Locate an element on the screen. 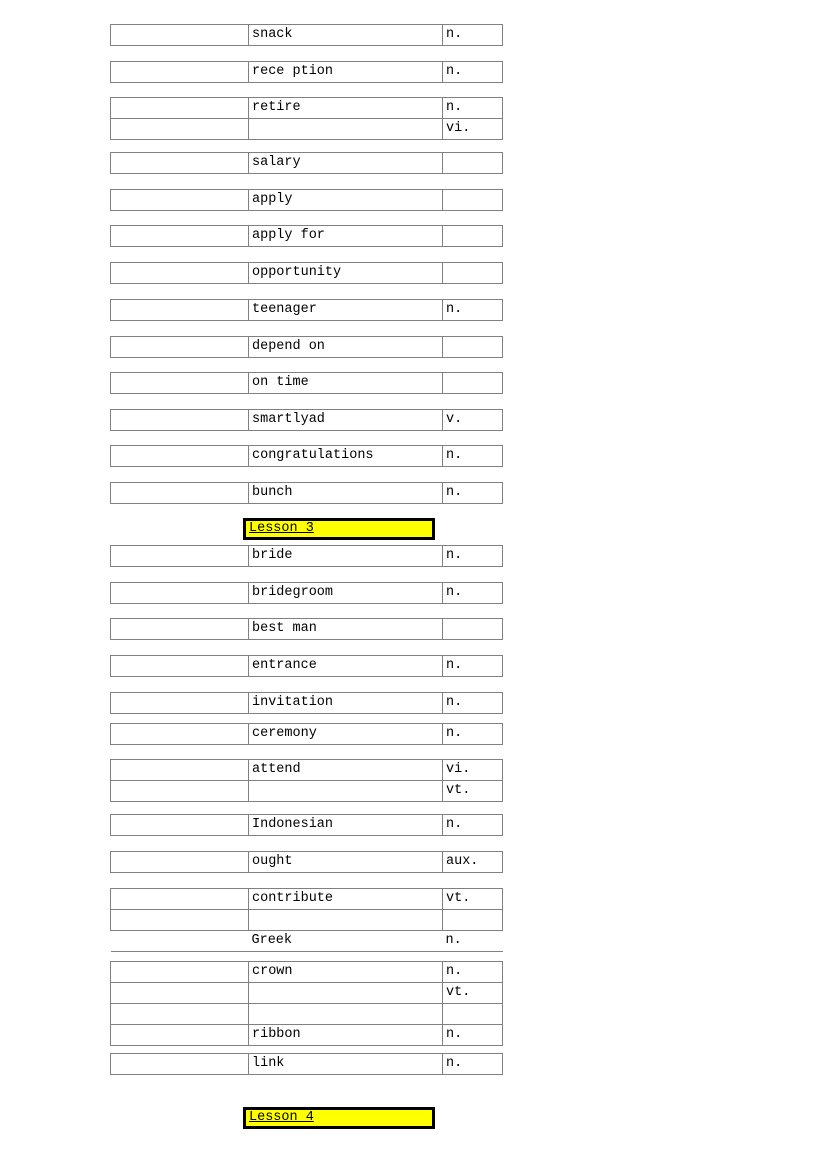 This screenshot has width=827, height=1170. table-row: on time is located at coordinates (306, 383).